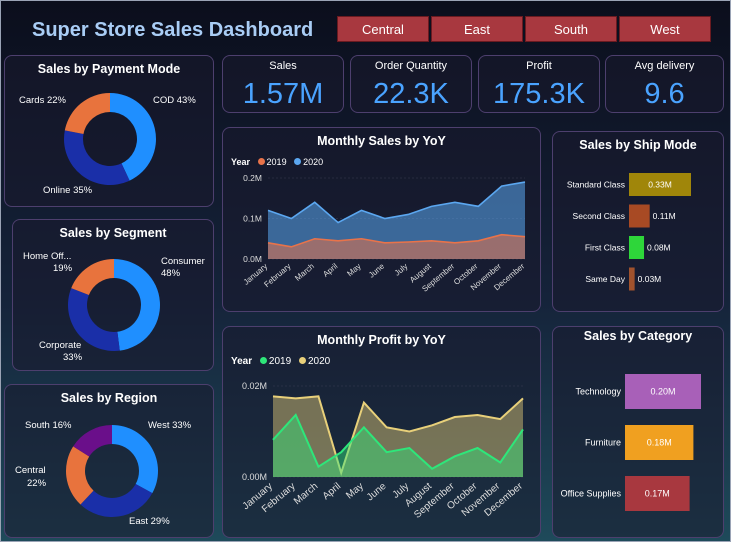 This screenshot has width=731, height=542. Describe the element at coordinates (637, 247) in the screenshot. I see `bar-first-class` at that location.